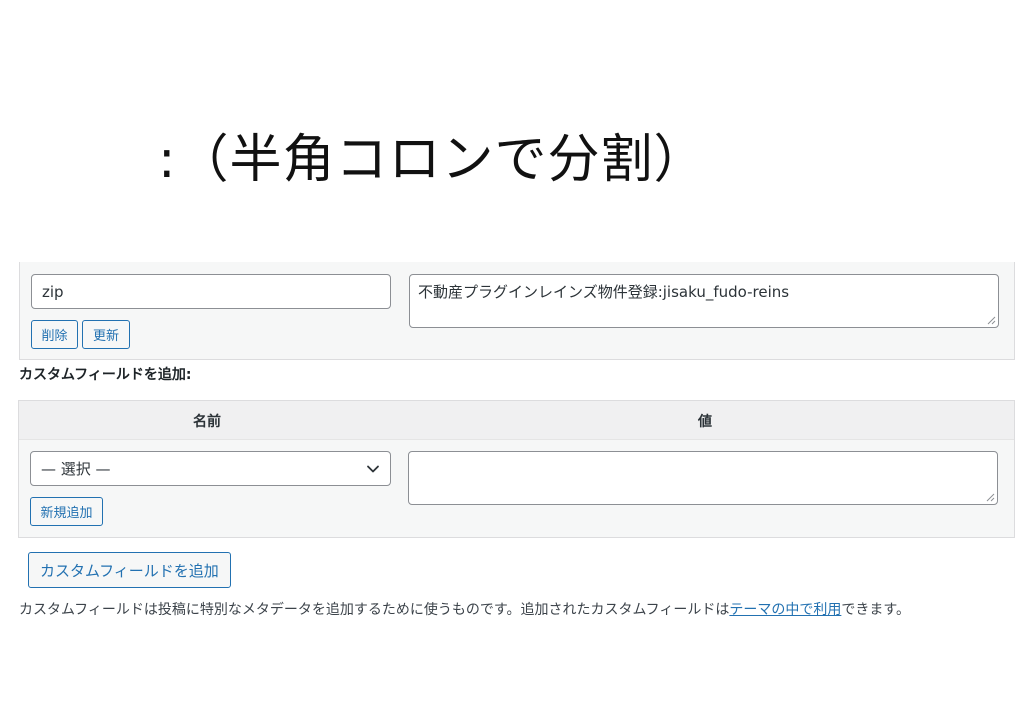  What do you see at coordinates (785, 610) in the screenshot?
I see `theme-usage-link: テーマの中で利用` at bounding box center [785, 610].